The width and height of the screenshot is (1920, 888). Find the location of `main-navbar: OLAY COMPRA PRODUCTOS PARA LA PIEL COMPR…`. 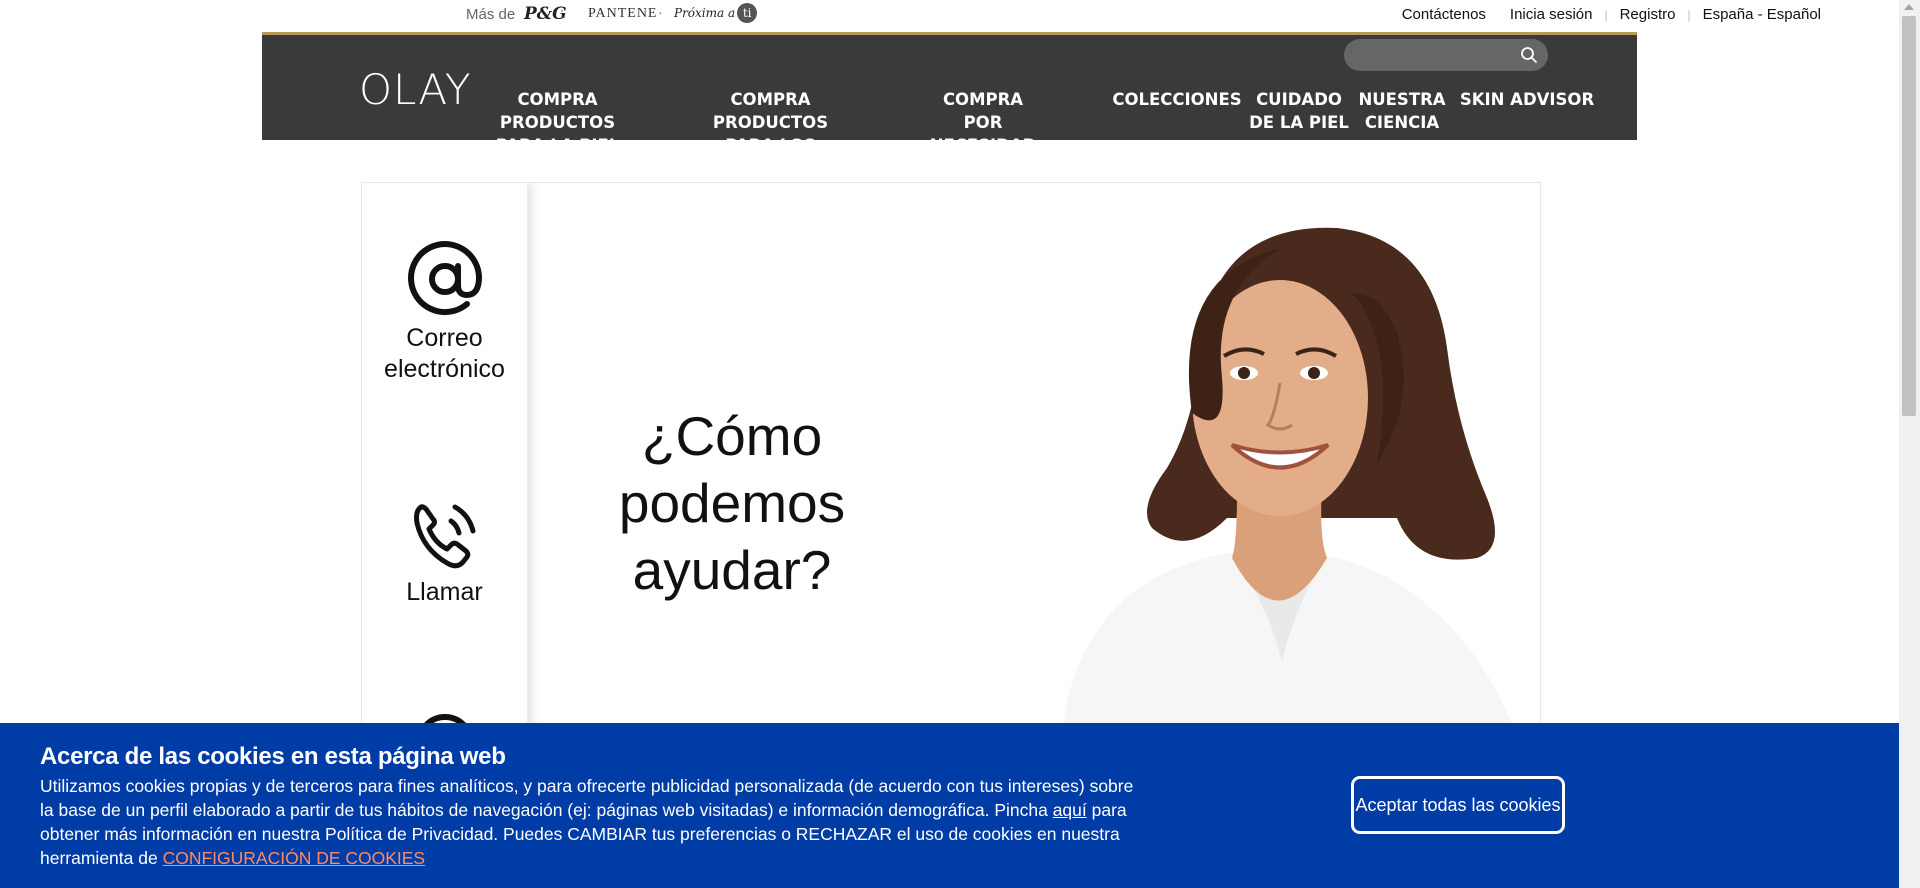

main-navbar: OLAY COMPRA PRODUCTOS PARA LA PIEL COMPR… is located at coordinates (949, 106).